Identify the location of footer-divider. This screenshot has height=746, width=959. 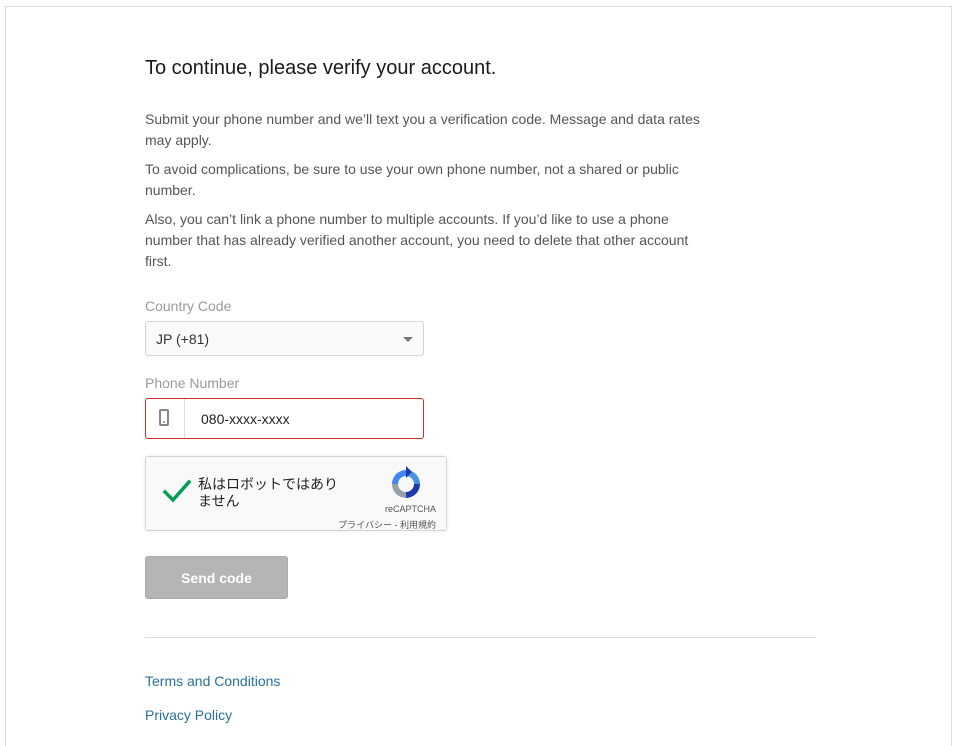
(480, 637).